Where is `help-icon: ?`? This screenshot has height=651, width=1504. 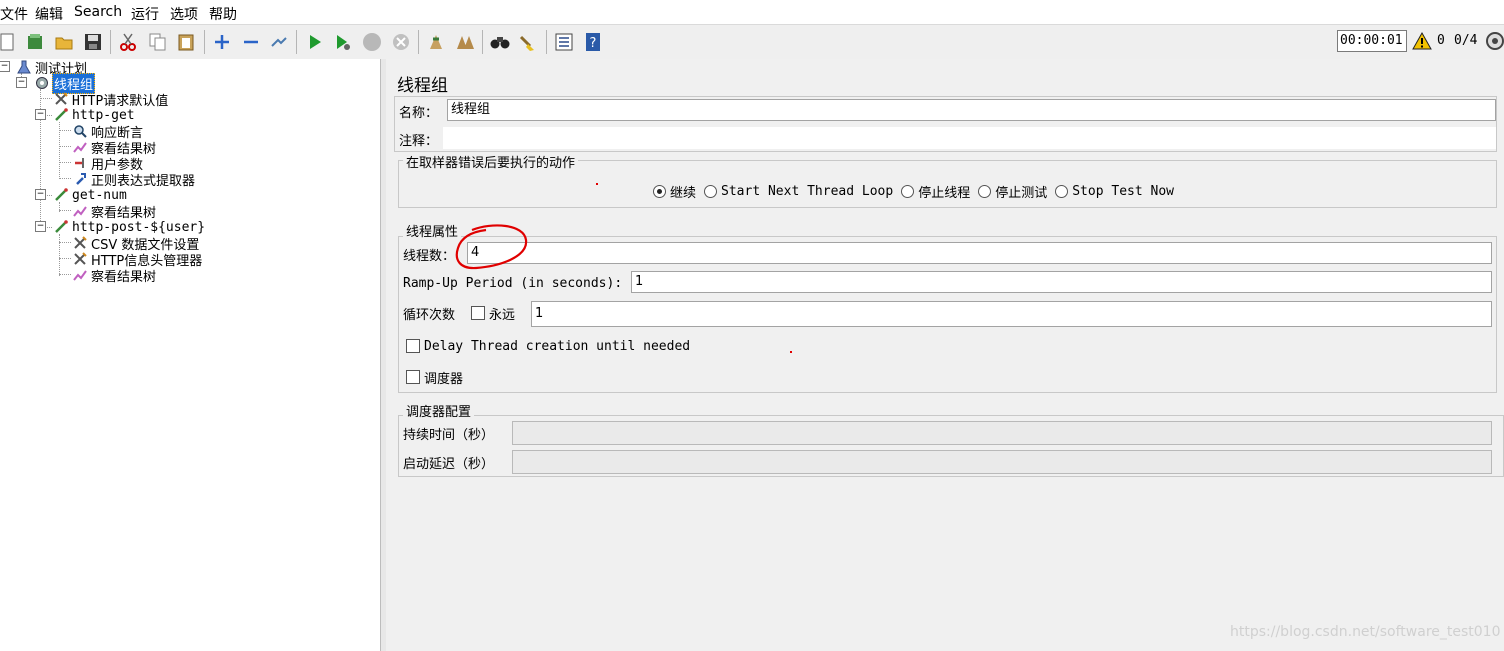
help-icon: ? is located at coordinates (593, 42).